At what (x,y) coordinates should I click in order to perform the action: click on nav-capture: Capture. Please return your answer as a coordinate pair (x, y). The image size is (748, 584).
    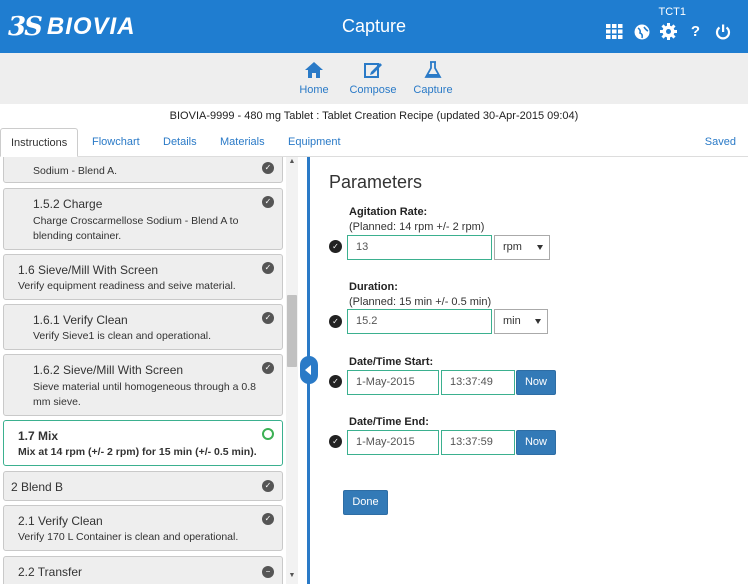
    Looking at the image, I should click on (433, 78).